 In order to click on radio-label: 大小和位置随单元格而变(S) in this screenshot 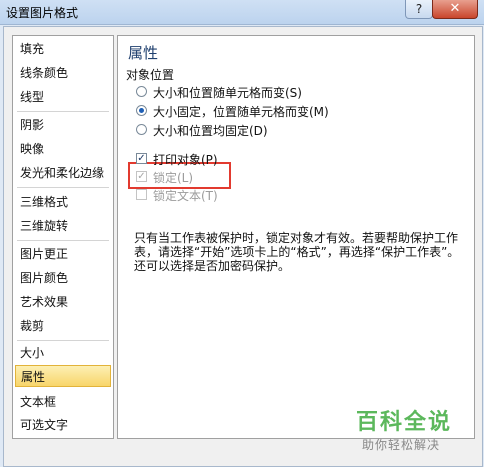, I will do `click(227, 93)`.